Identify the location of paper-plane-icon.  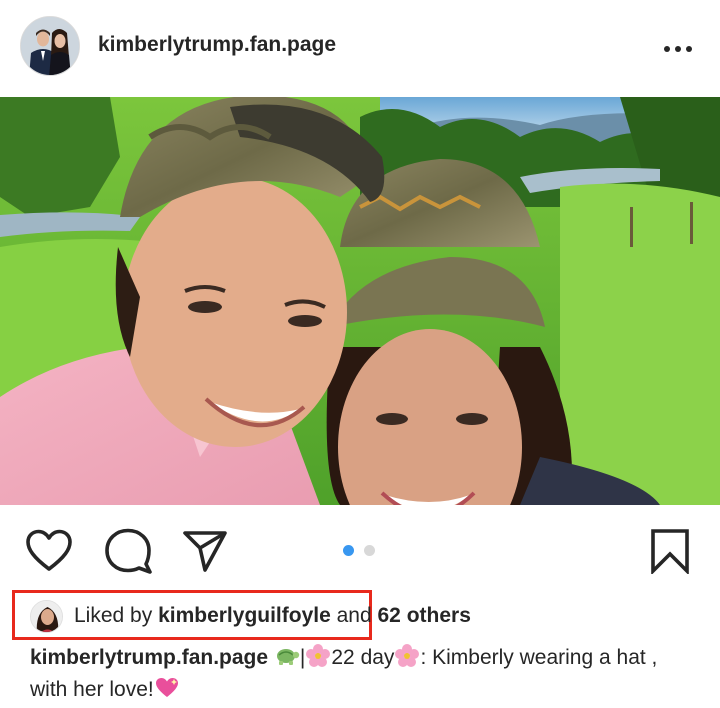
(205, 553).